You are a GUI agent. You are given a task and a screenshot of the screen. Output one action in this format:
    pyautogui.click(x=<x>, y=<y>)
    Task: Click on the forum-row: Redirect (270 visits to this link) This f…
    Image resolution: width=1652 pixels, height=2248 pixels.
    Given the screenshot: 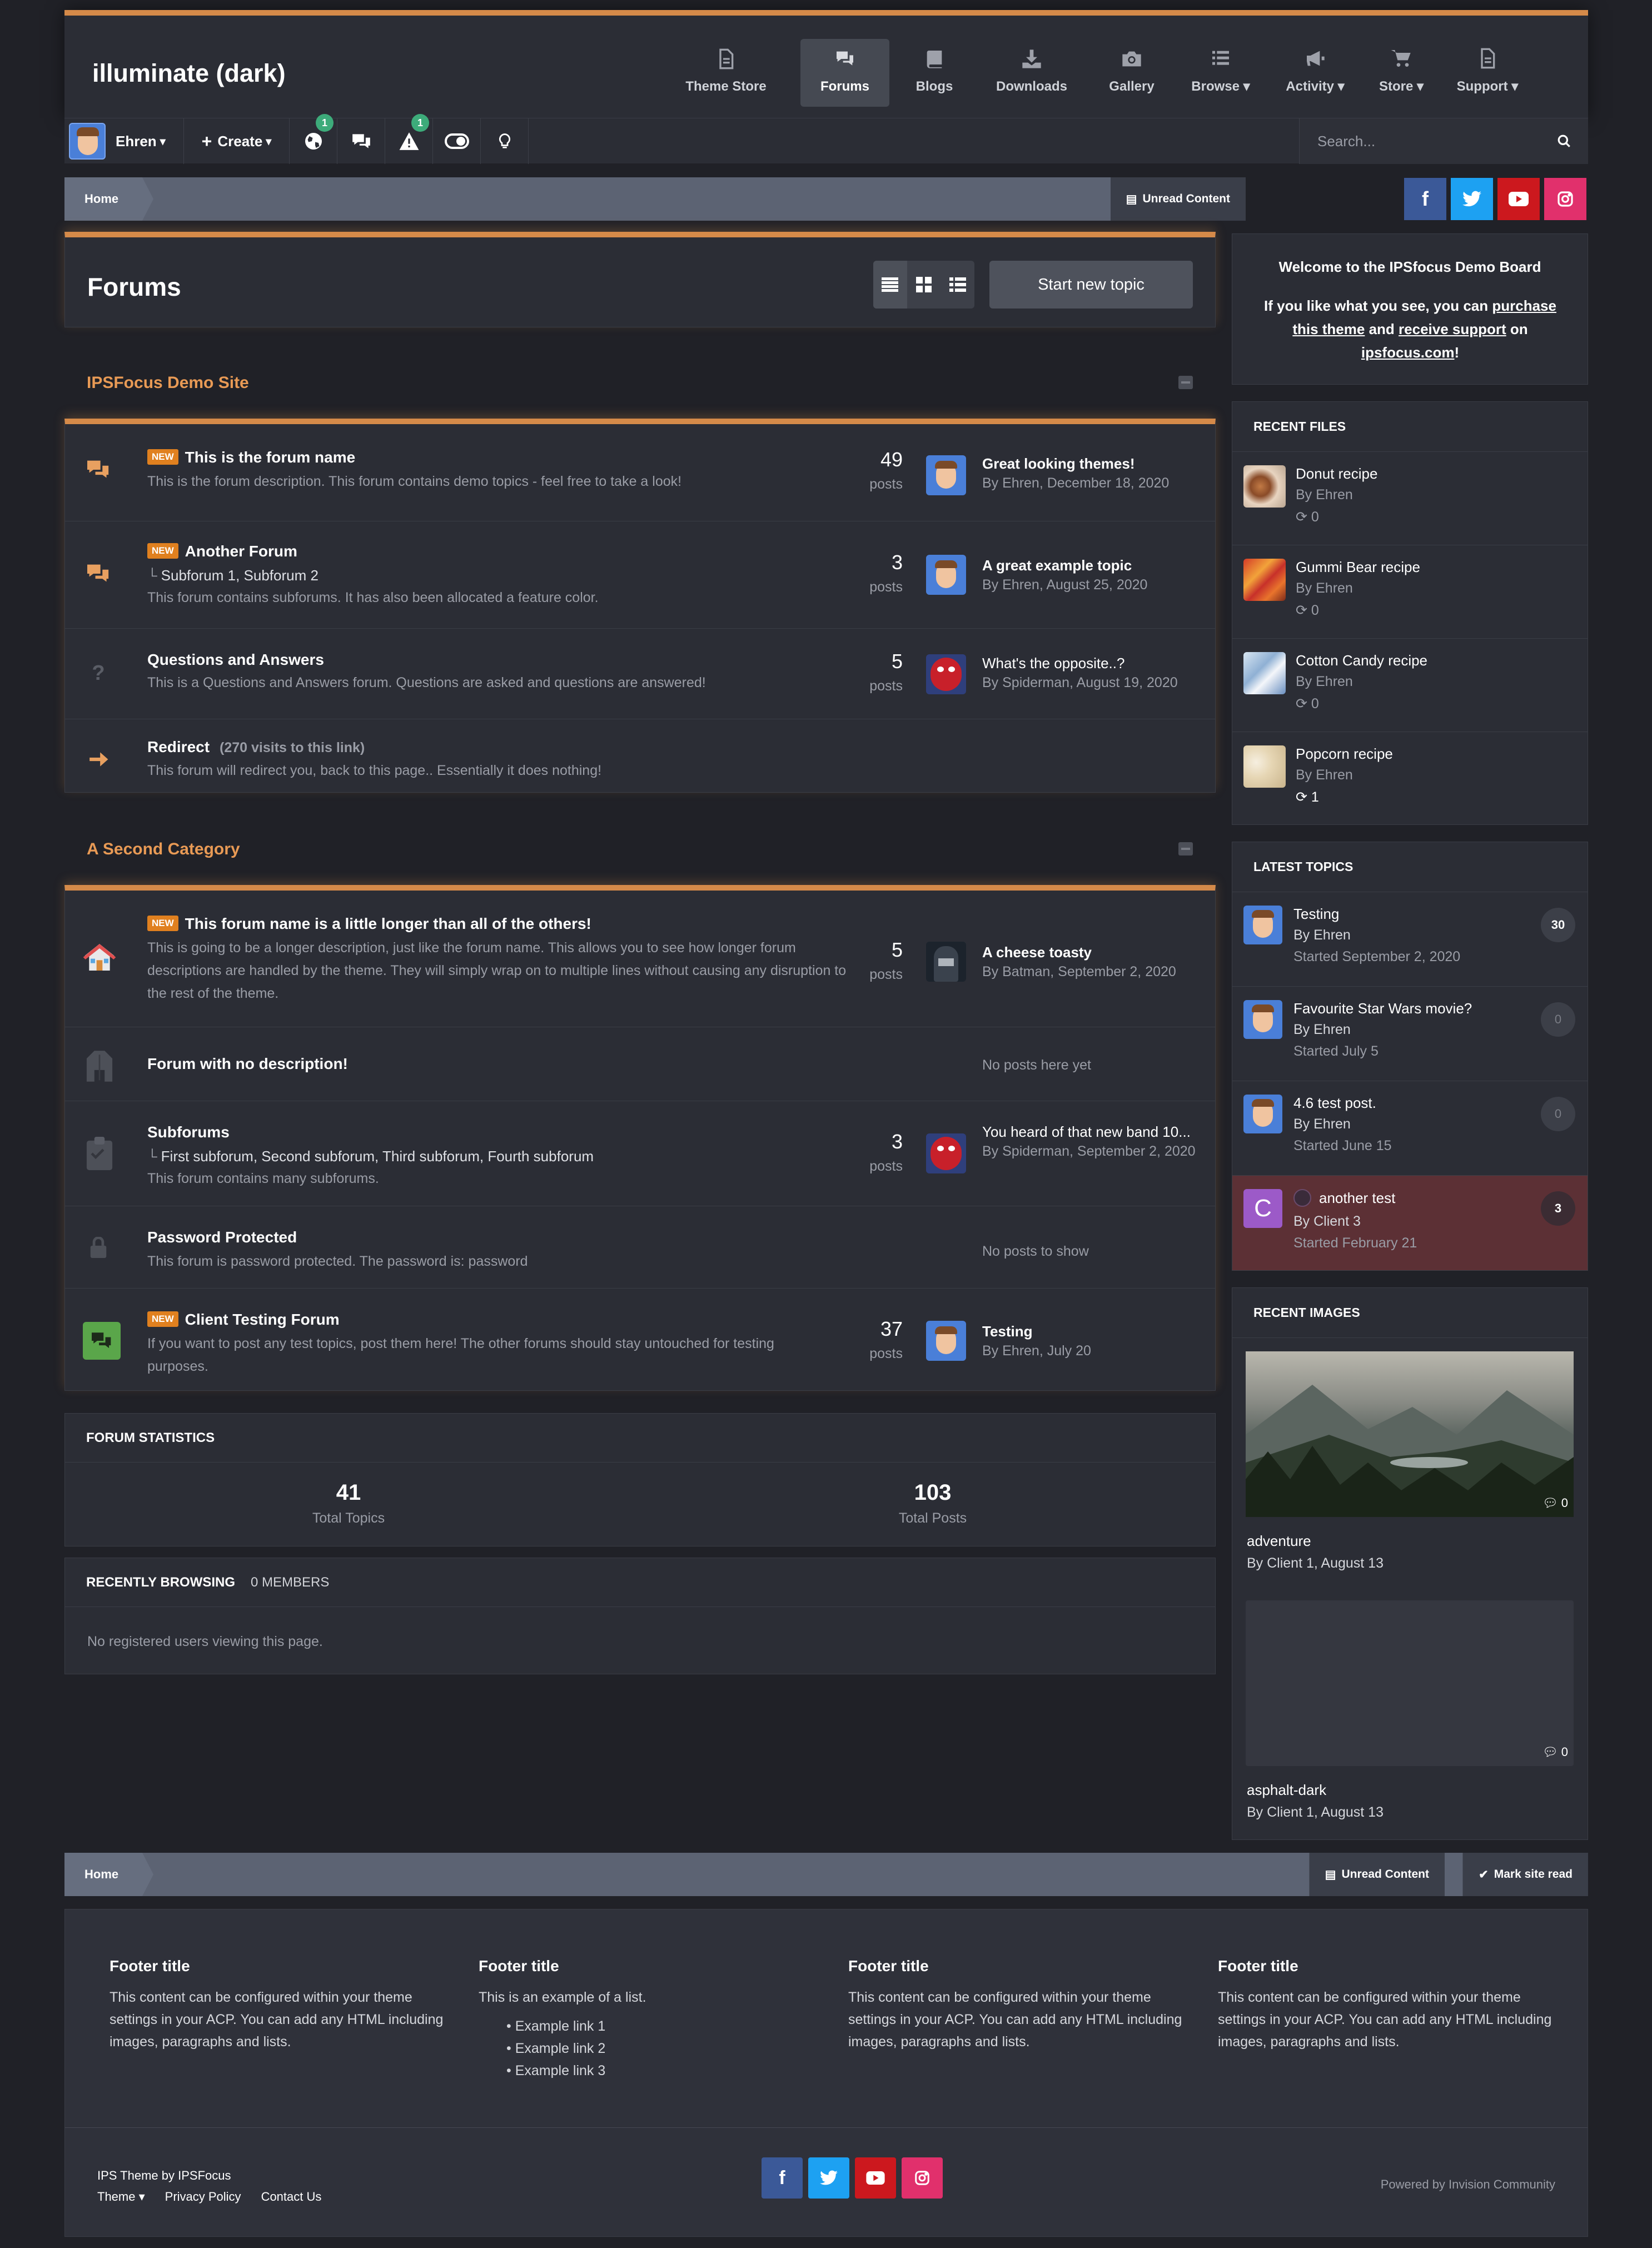 What is the action you would take?
    pyautogui.click(x=640, y=758)
    